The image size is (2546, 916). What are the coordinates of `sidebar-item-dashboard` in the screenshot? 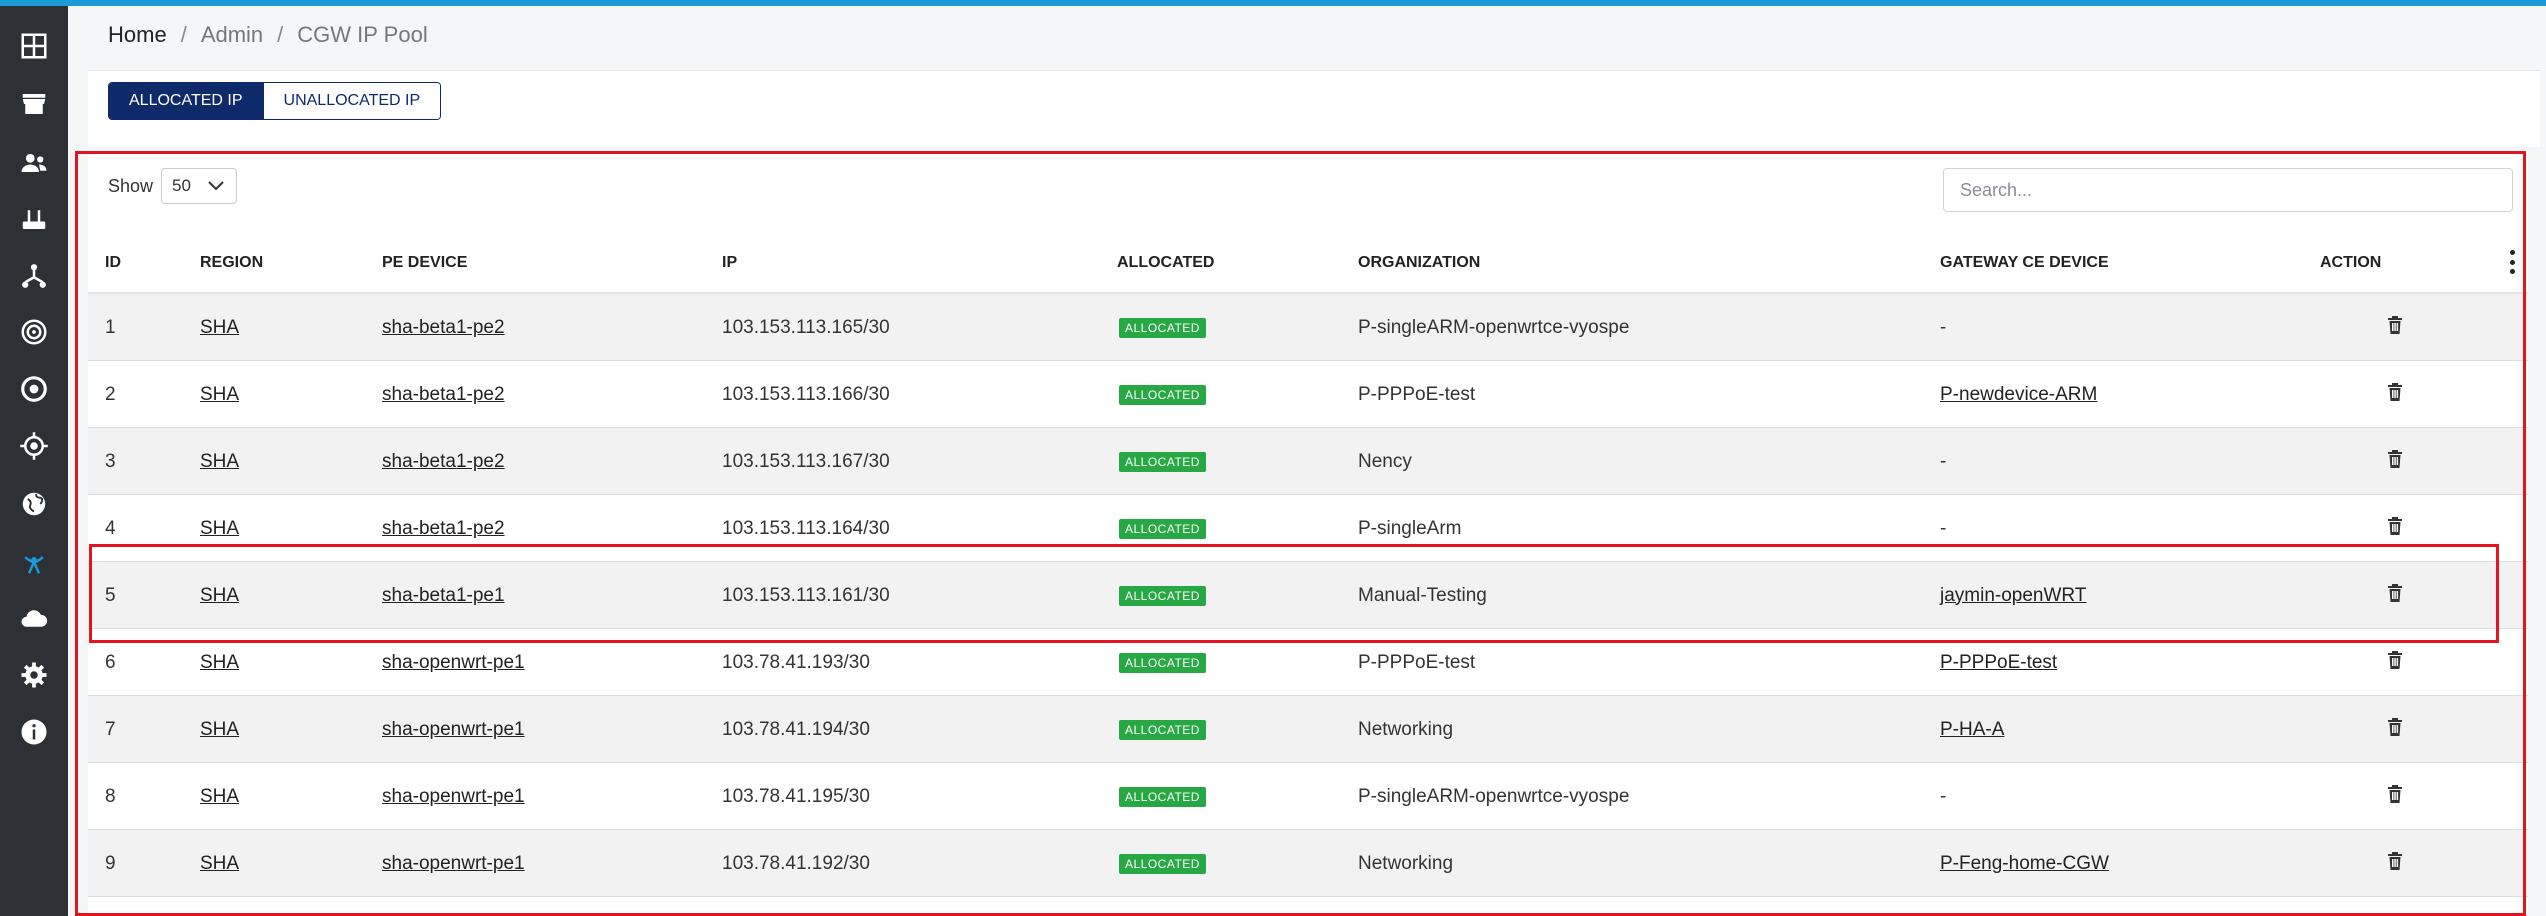 It's located at (34, 46).